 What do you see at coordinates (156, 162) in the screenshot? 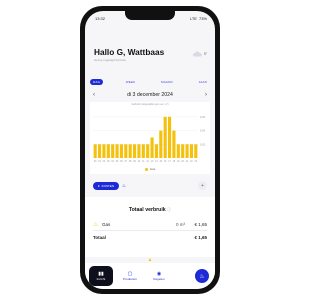
I see `x-tick-label: 14` at bounding box center [156, 162].